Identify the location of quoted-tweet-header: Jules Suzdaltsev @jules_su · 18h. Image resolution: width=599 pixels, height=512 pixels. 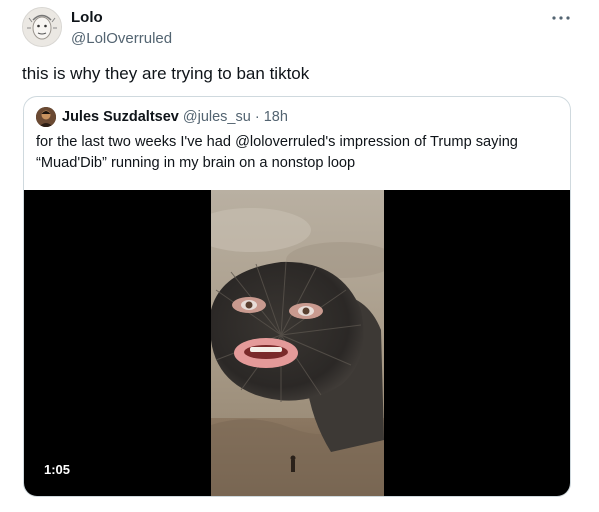
(175, 117).